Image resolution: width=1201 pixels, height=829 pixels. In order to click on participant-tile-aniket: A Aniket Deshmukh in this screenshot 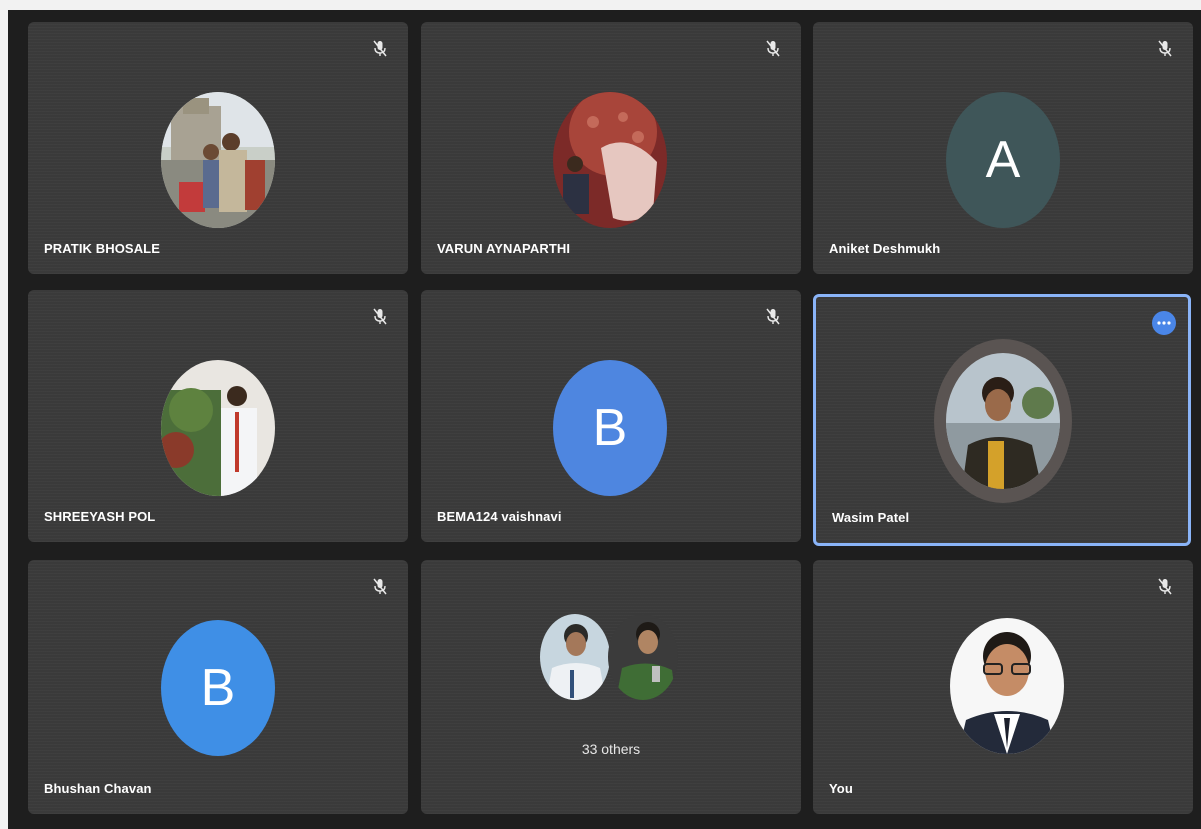, I will do `click(1003, 148)`.